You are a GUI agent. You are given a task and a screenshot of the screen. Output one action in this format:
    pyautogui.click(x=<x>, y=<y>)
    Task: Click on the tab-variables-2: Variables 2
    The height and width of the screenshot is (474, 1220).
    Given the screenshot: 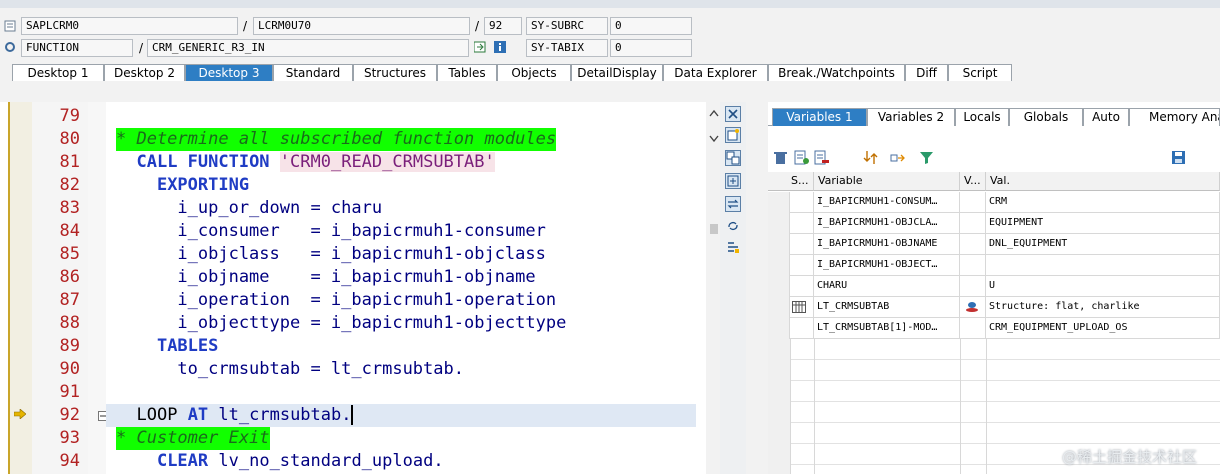 What is the action you would take?
    pyautogui.click(x=911, y=117)
    